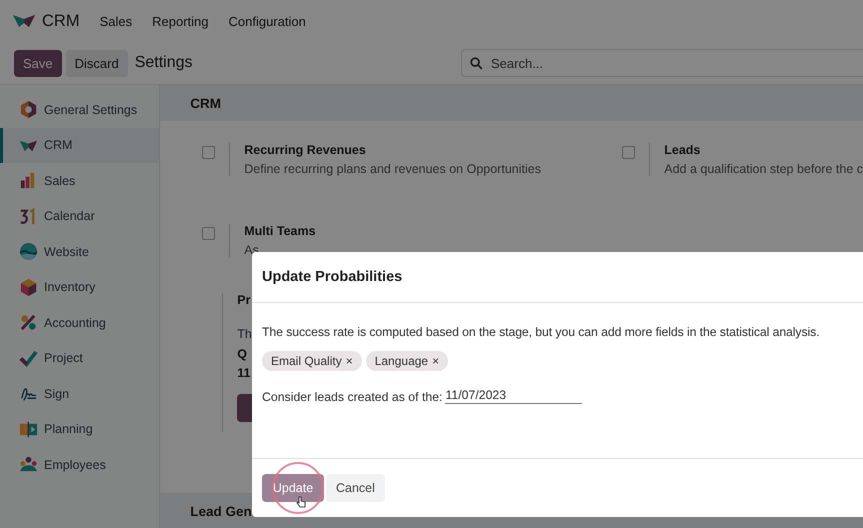 This screenshot has width=863, height=528. I want to click on update-button: Update, so click(293, 488).